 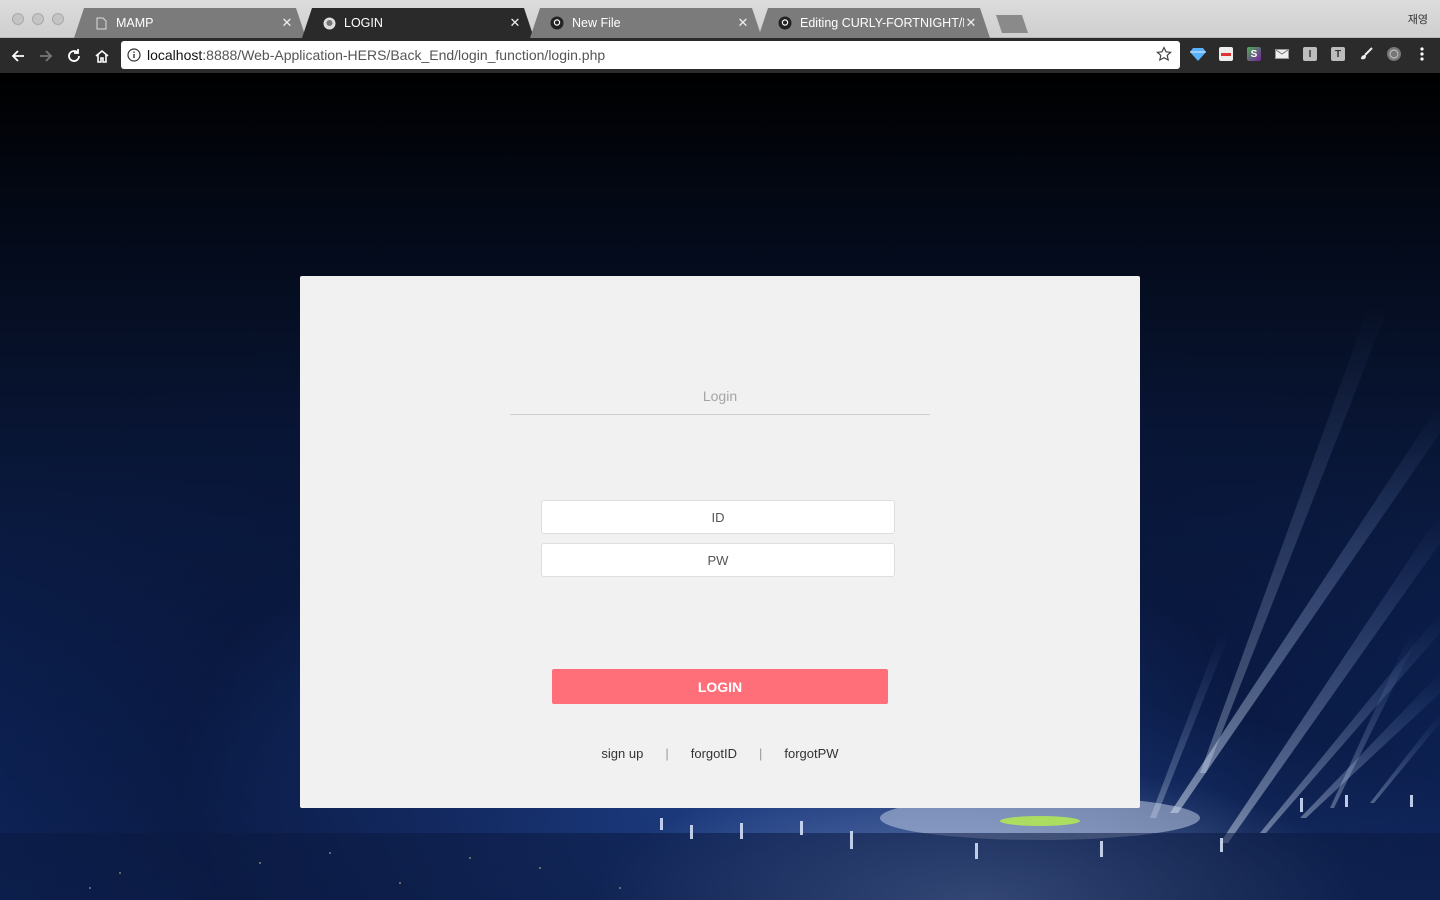 I want to click on tab-new-file: New File ✕, so click(x=646, y=23).